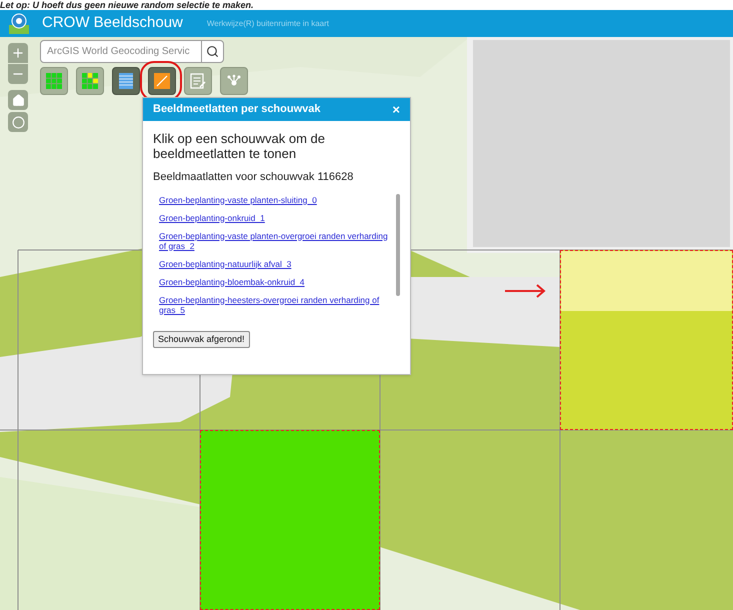 Image resolution: width=733 pixels, height=610 pixels. I want to click on scale-link: Groen-beplanting-bloembak-onkruid_4, so click(276, 281).